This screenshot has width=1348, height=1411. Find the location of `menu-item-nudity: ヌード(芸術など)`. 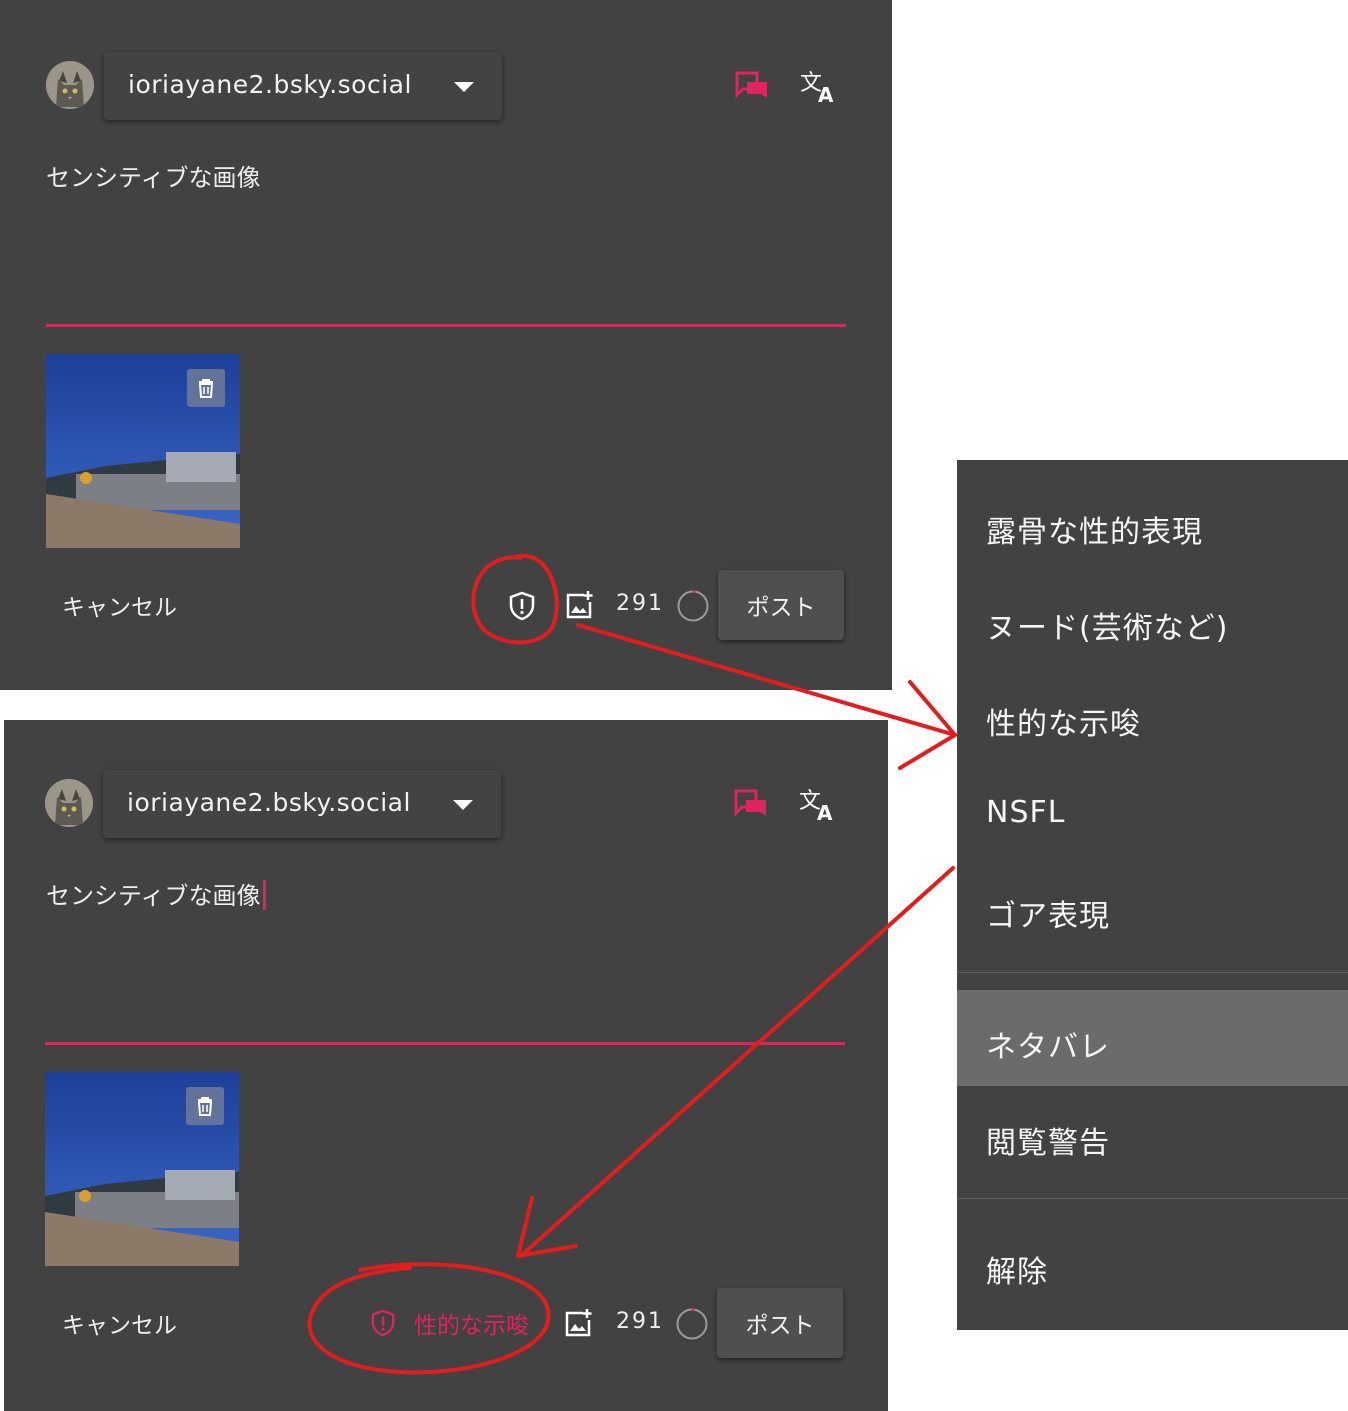

menu-item-nudity: ヌード(芸術など) is located at coordinates (1152, 619).